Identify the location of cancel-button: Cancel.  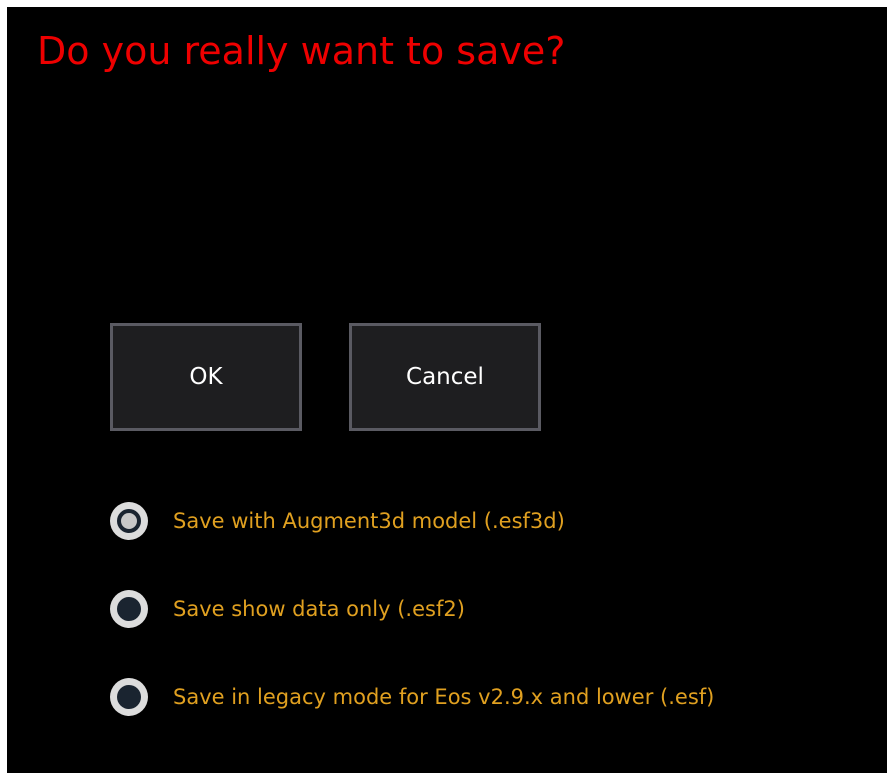
(445, 377).